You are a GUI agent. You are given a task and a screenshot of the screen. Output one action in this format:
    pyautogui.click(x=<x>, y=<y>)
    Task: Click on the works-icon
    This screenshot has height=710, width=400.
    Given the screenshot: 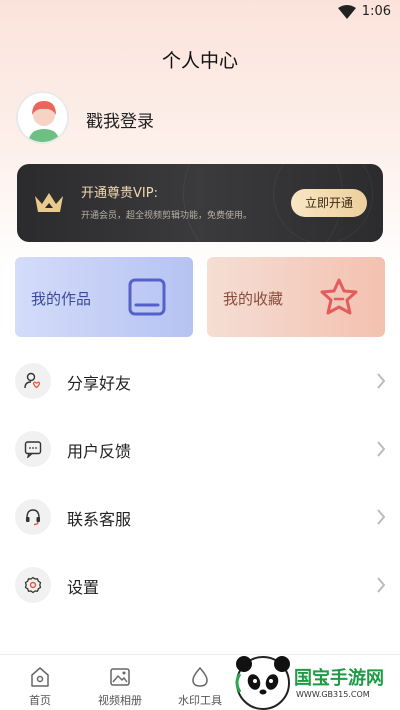 What is the action you would take?
    pyautogui.click(x=147, y=297)
    